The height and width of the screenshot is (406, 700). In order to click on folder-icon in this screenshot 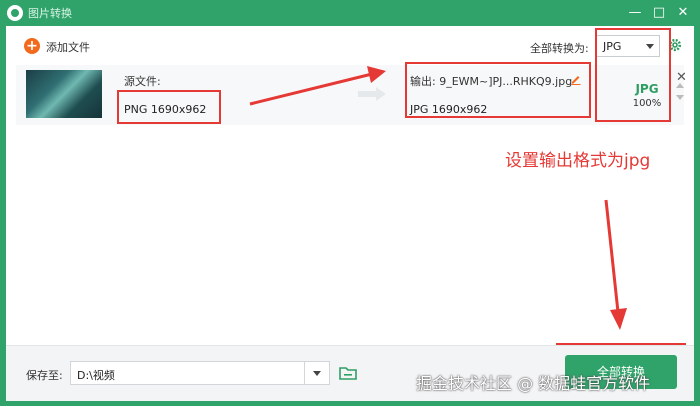, I will do `click(348, 373)`.